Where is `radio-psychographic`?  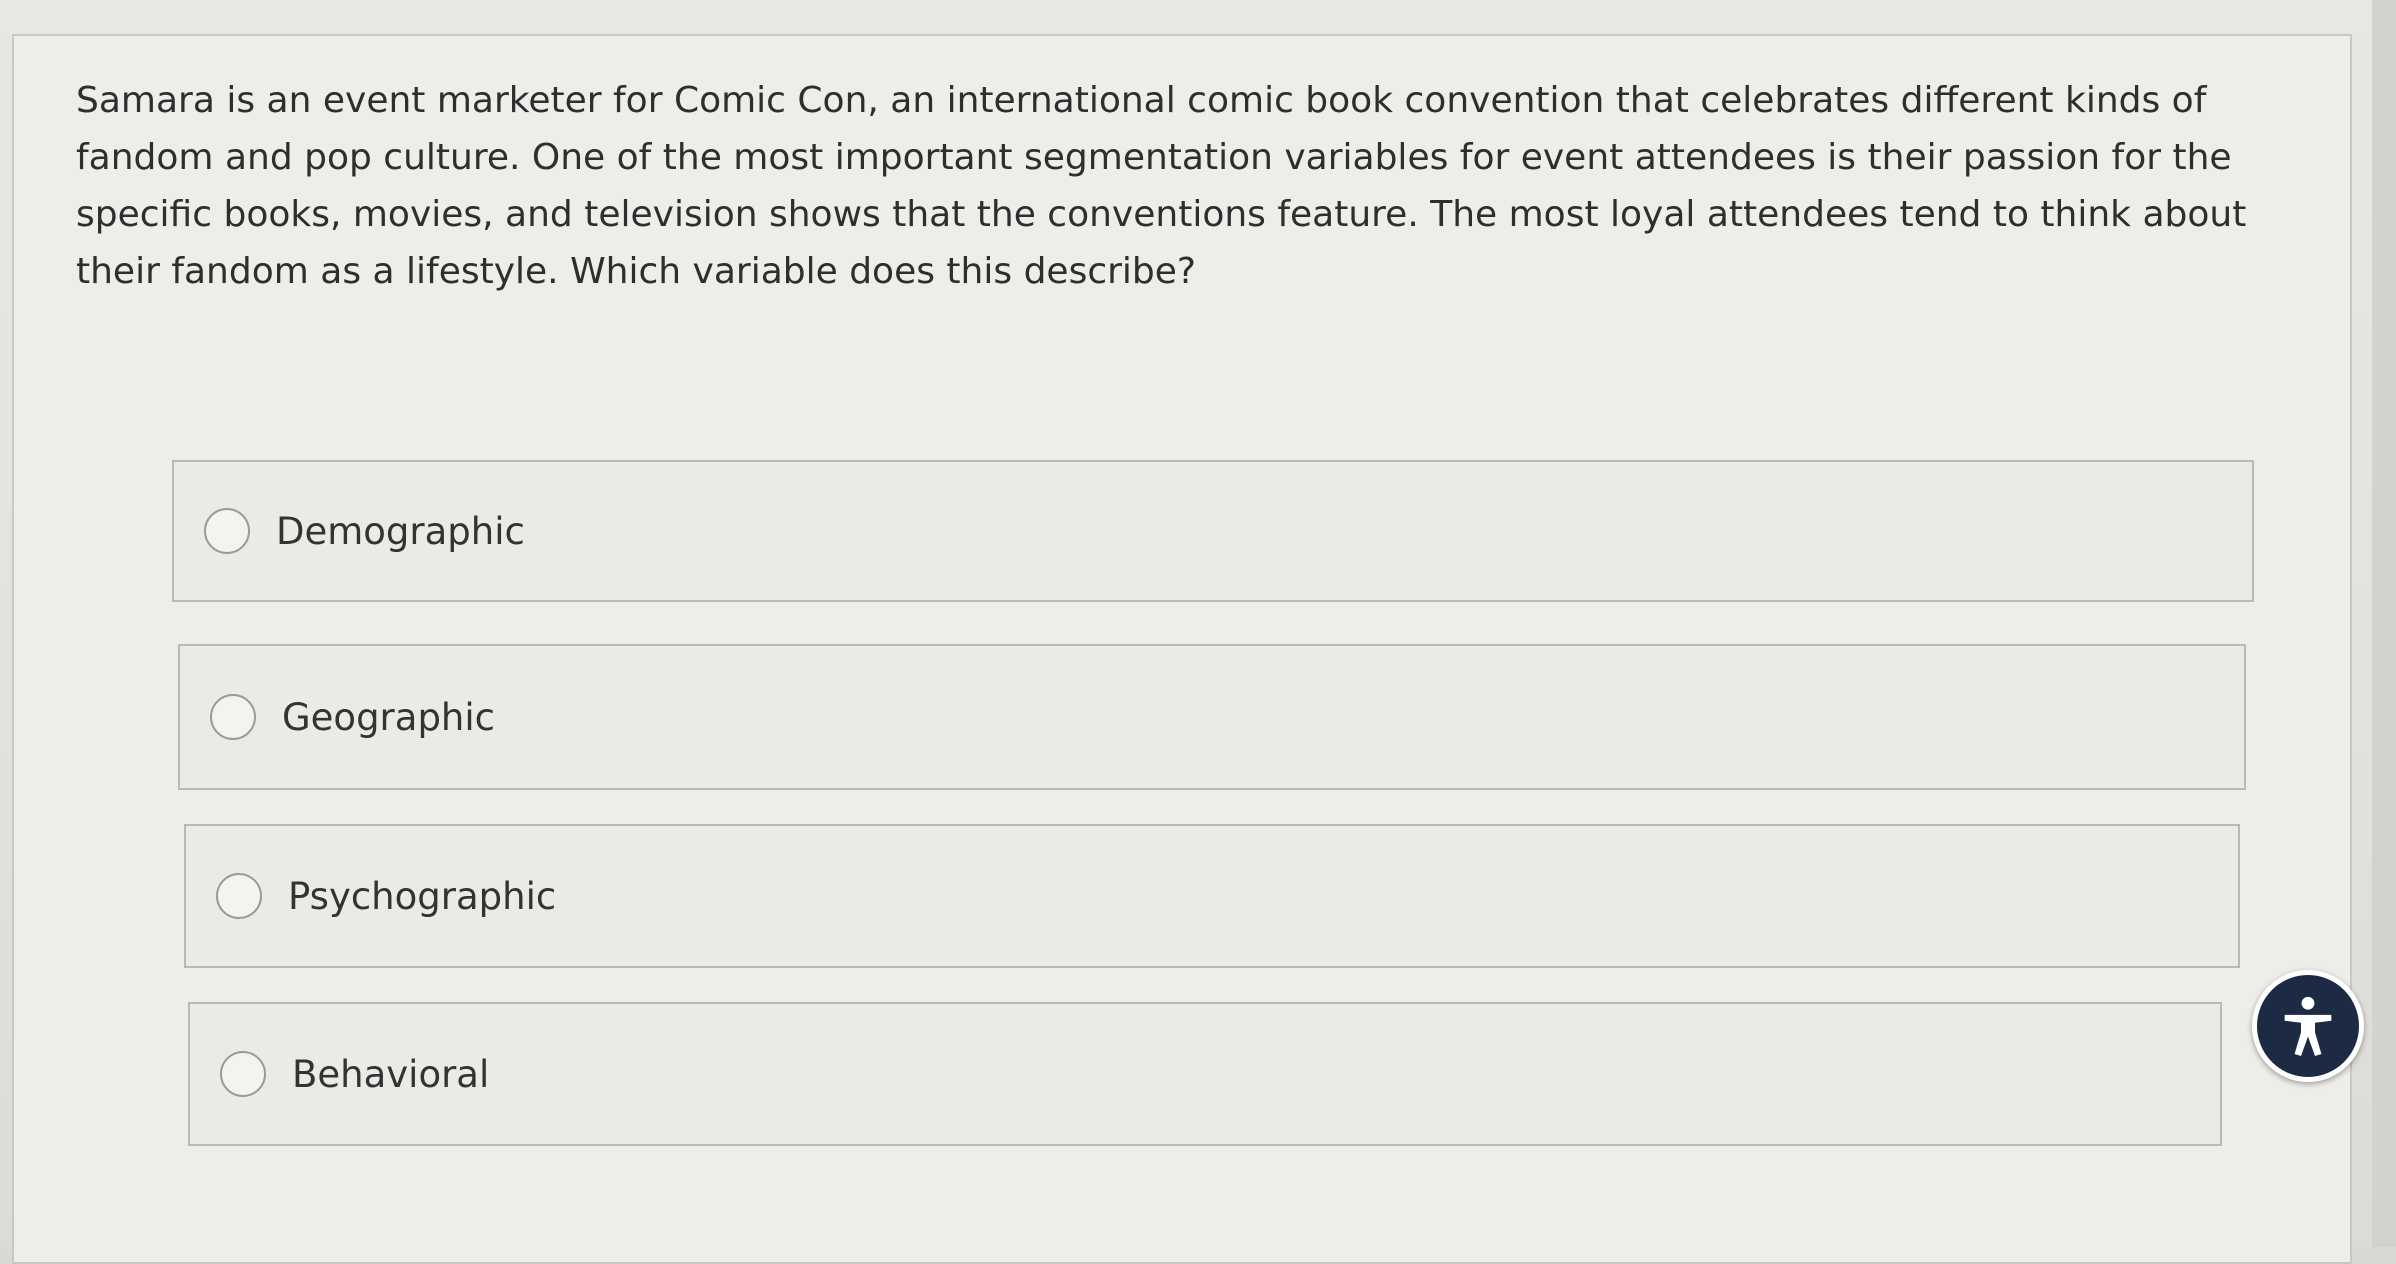 radio-psychographic is located at coordinates (239, 896).